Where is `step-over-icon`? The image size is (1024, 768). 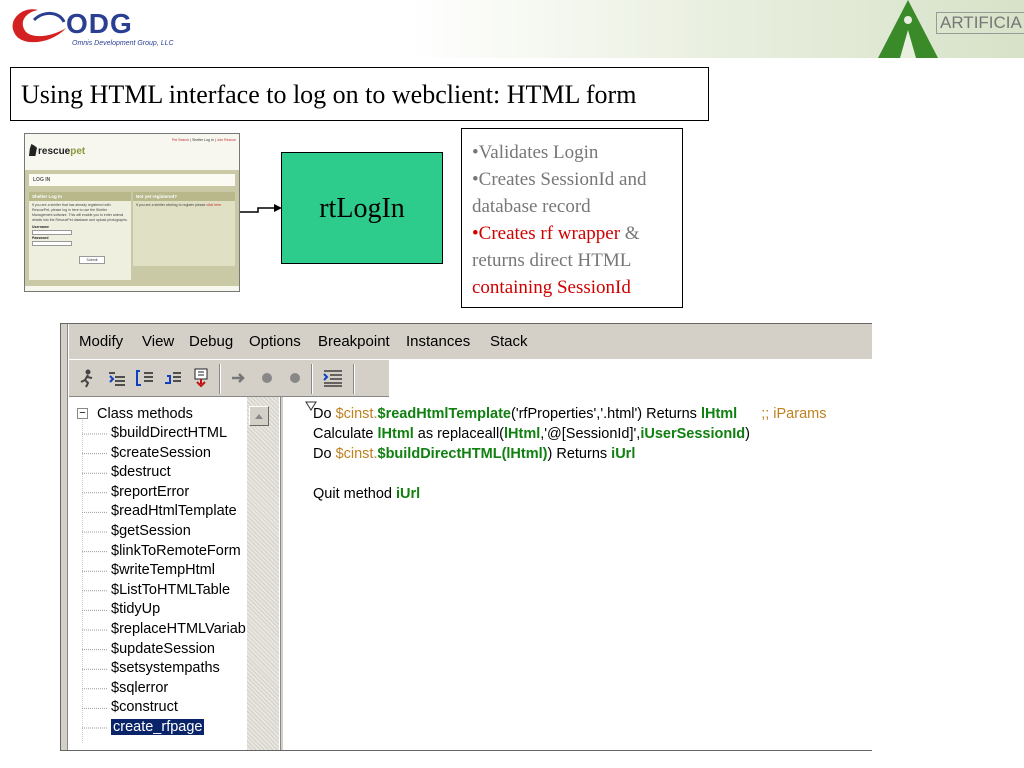 step-over-icon is located at coordinates (145, 378).